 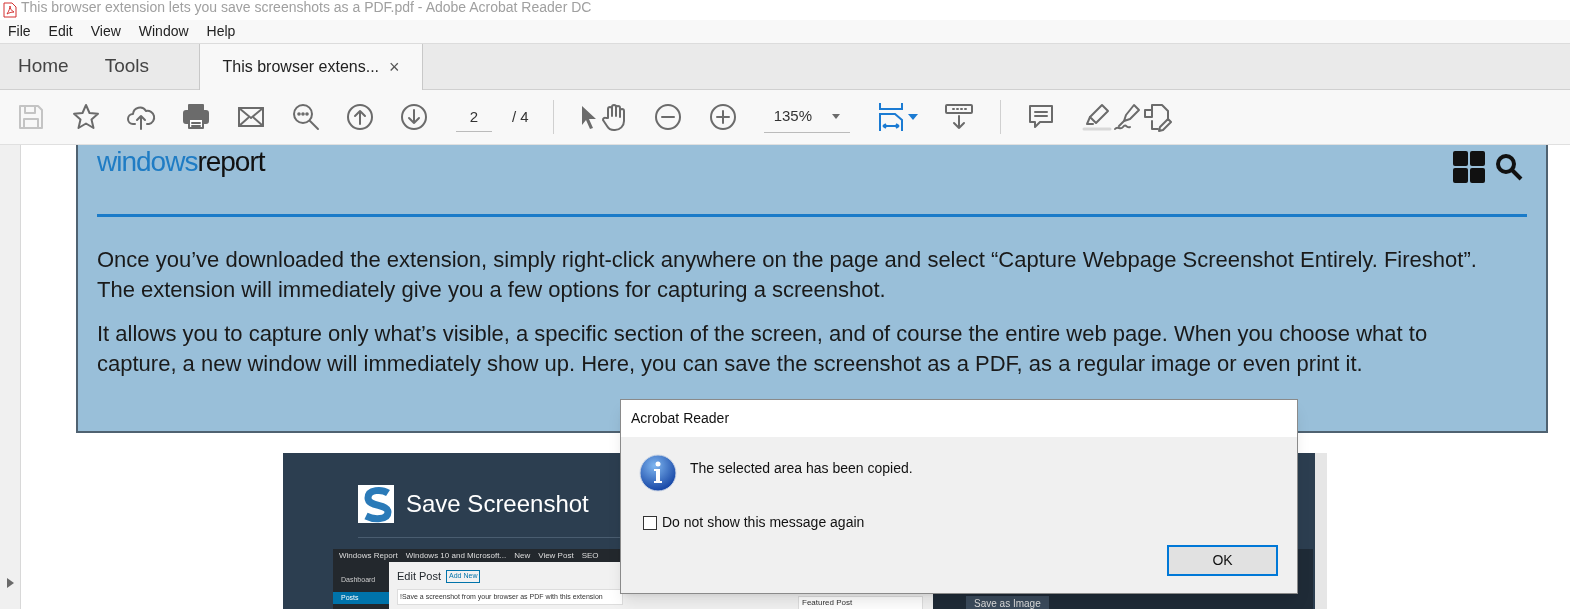 I want to click on hand-icon, so click(x=613, y=117).